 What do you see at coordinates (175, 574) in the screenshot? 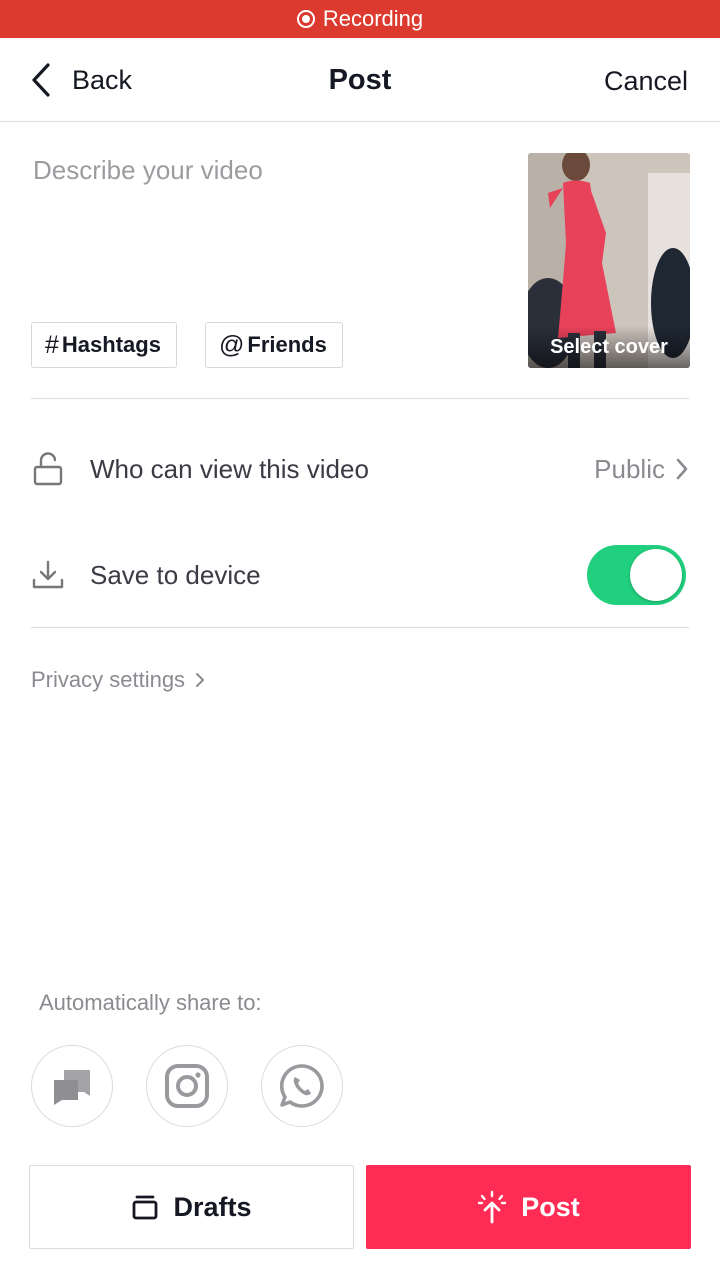
I see `save-to-device-label: Save to device` at bounding box center [175, 574].